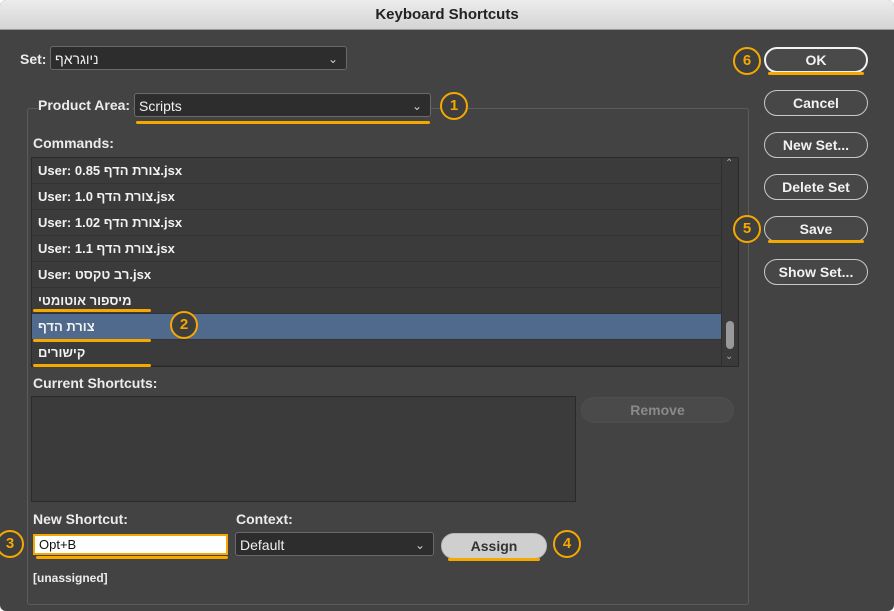  I want to click on shortcut-status: [unassigned], so click(70, 578).